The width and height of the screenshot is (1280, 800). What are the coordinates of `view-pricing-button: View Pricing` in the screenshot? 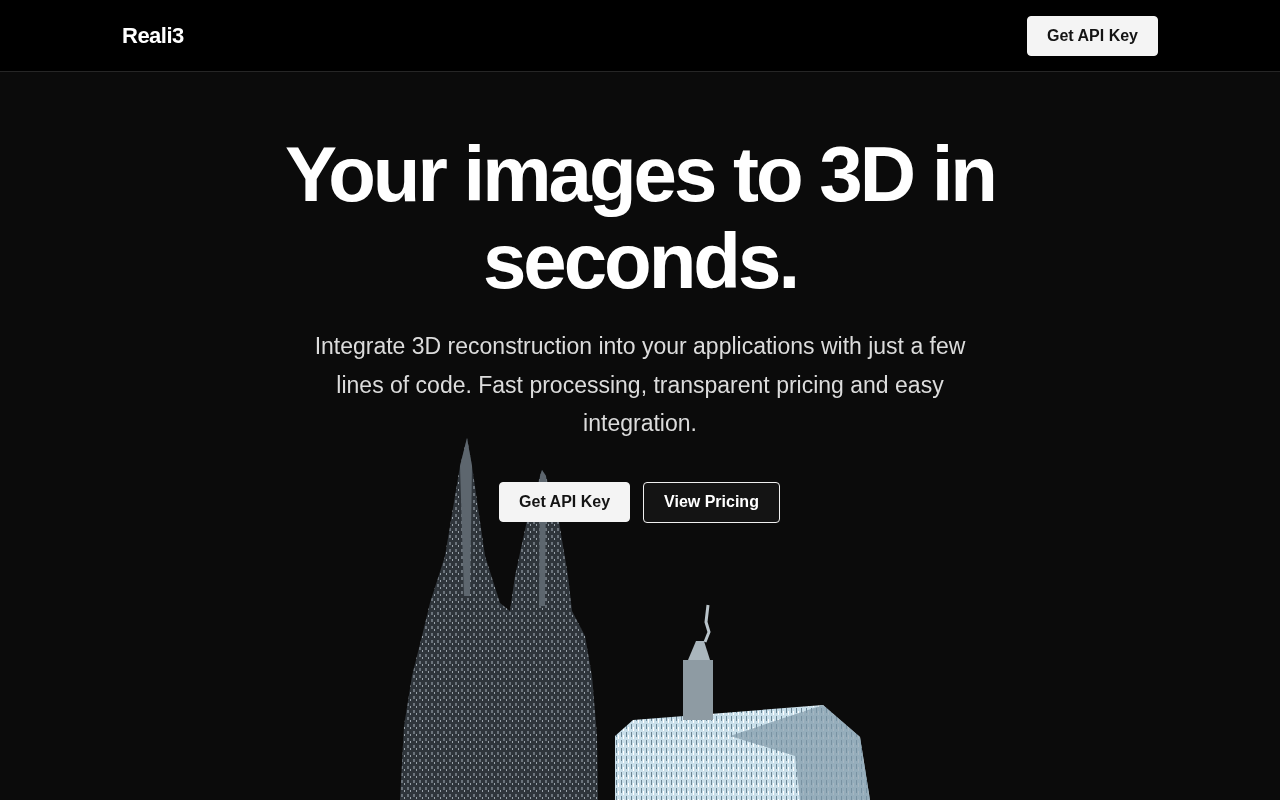 It's located at (711, 502).